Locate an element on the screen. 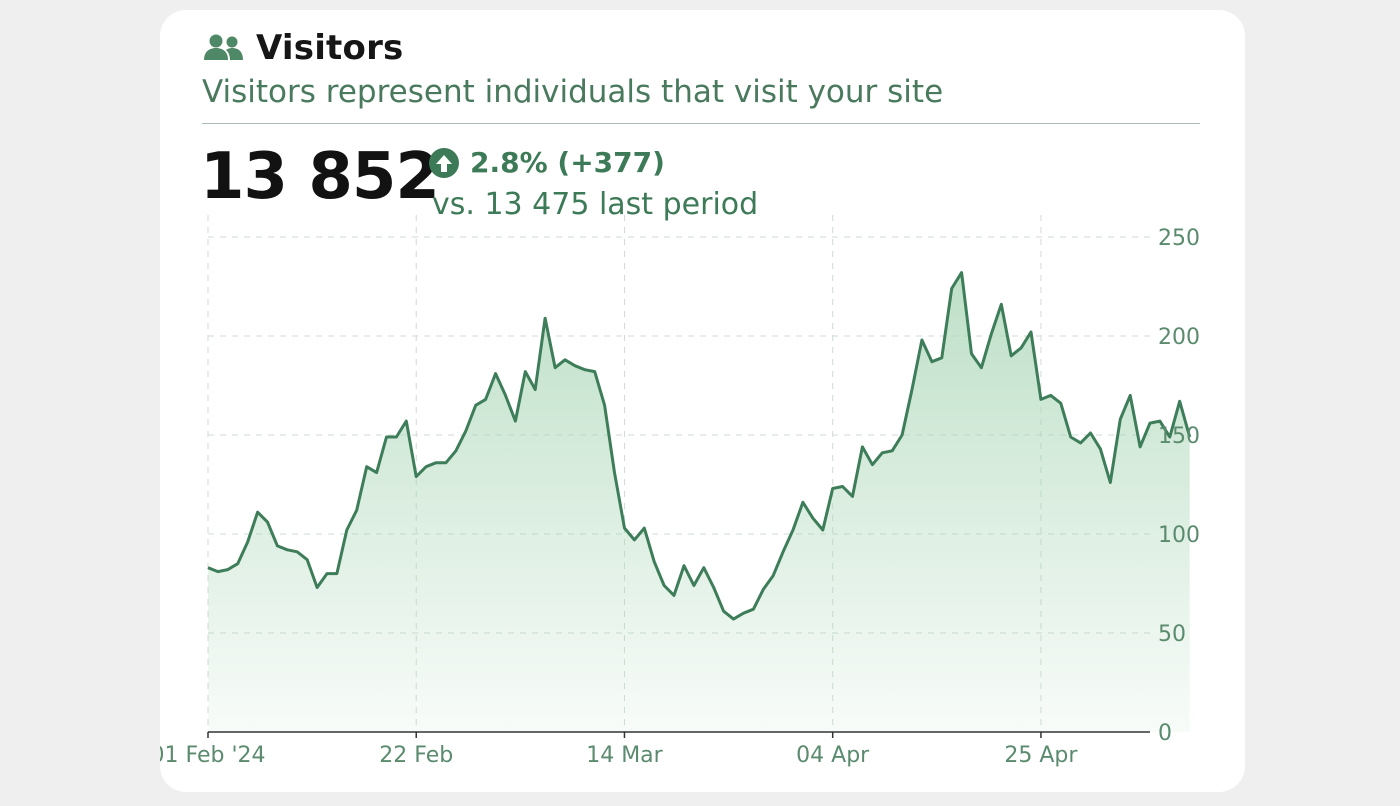 The width and height of the screenshot is (1400, 806). y-tick-label: 200 is located at coordinates (1179, 337).